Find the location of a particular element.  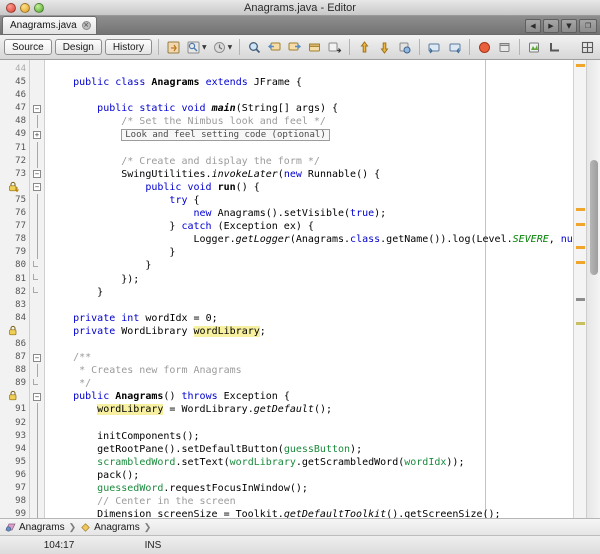

breadcrumb-item-class: Anagrams is located at coordinates (35, 527).